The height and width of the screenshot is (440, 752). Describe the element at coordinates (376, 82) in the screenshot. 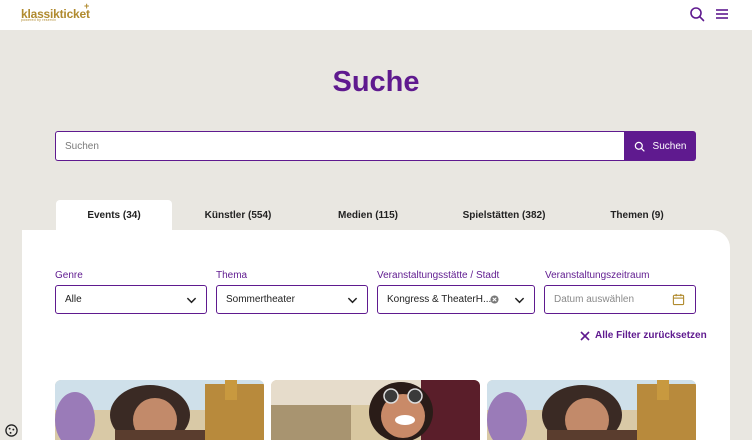

I see `page-title: Suche` at that location.